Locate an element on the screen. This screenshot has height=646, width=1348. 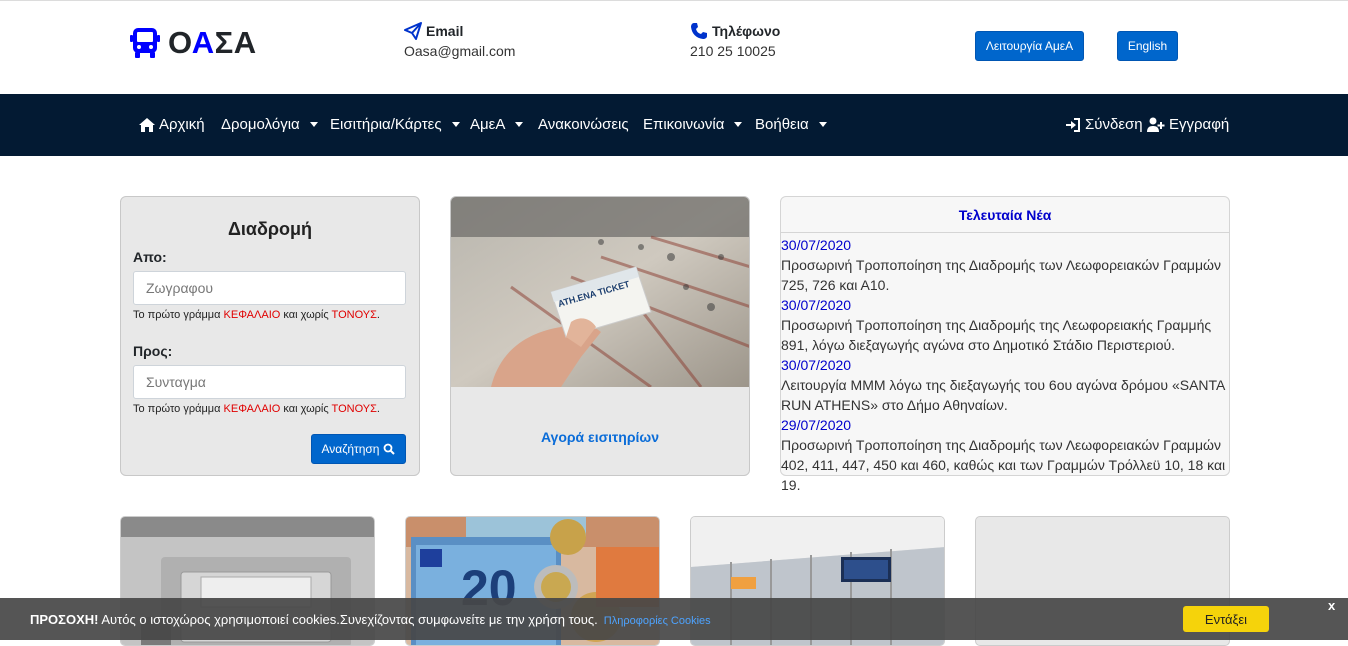
nav-help: Βοήθεια is located at coordinates (791, 124).